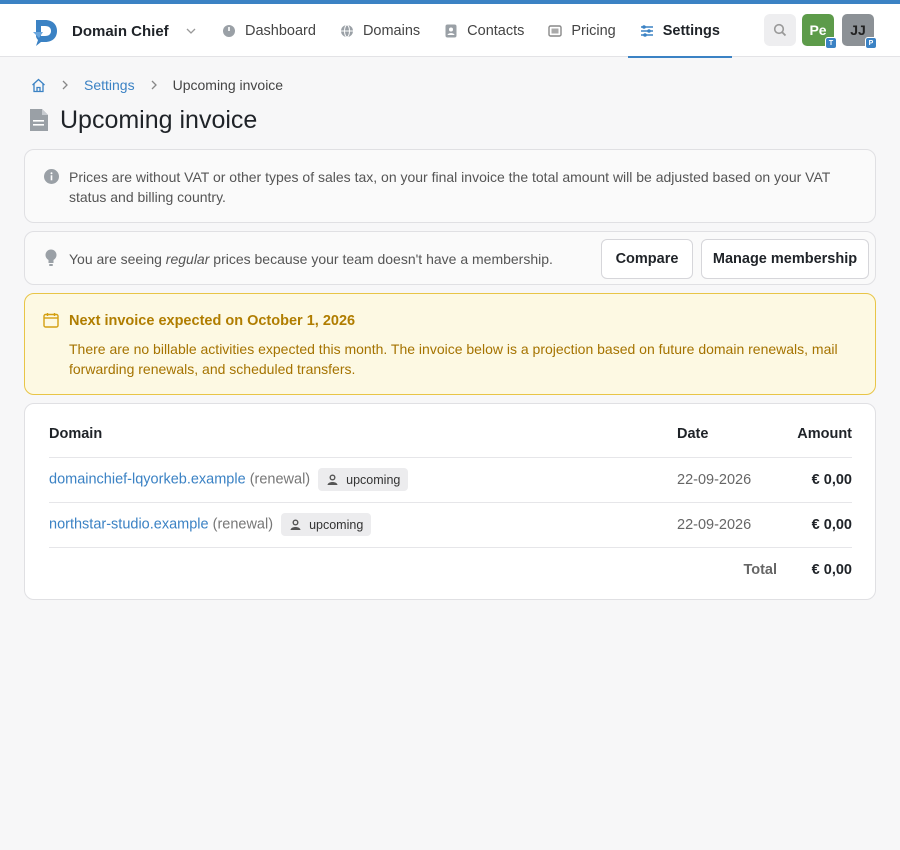 The height and width of the screenshot is (850, 900). Describe the element at coordinates (212, 321) in the screenshot. I see `next-invoice-title: Next invoice expected on October 1, 2026` at that location.